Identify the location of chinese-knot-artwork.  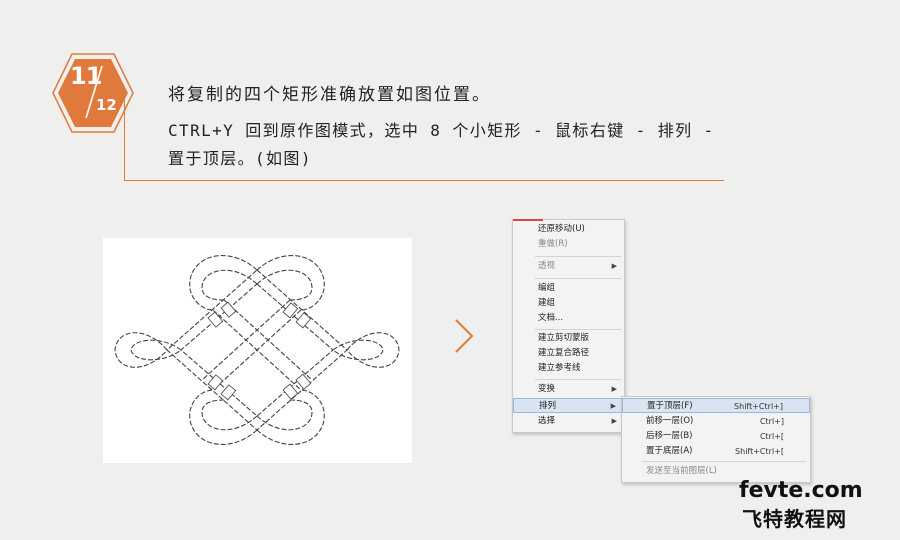
(257, 350).